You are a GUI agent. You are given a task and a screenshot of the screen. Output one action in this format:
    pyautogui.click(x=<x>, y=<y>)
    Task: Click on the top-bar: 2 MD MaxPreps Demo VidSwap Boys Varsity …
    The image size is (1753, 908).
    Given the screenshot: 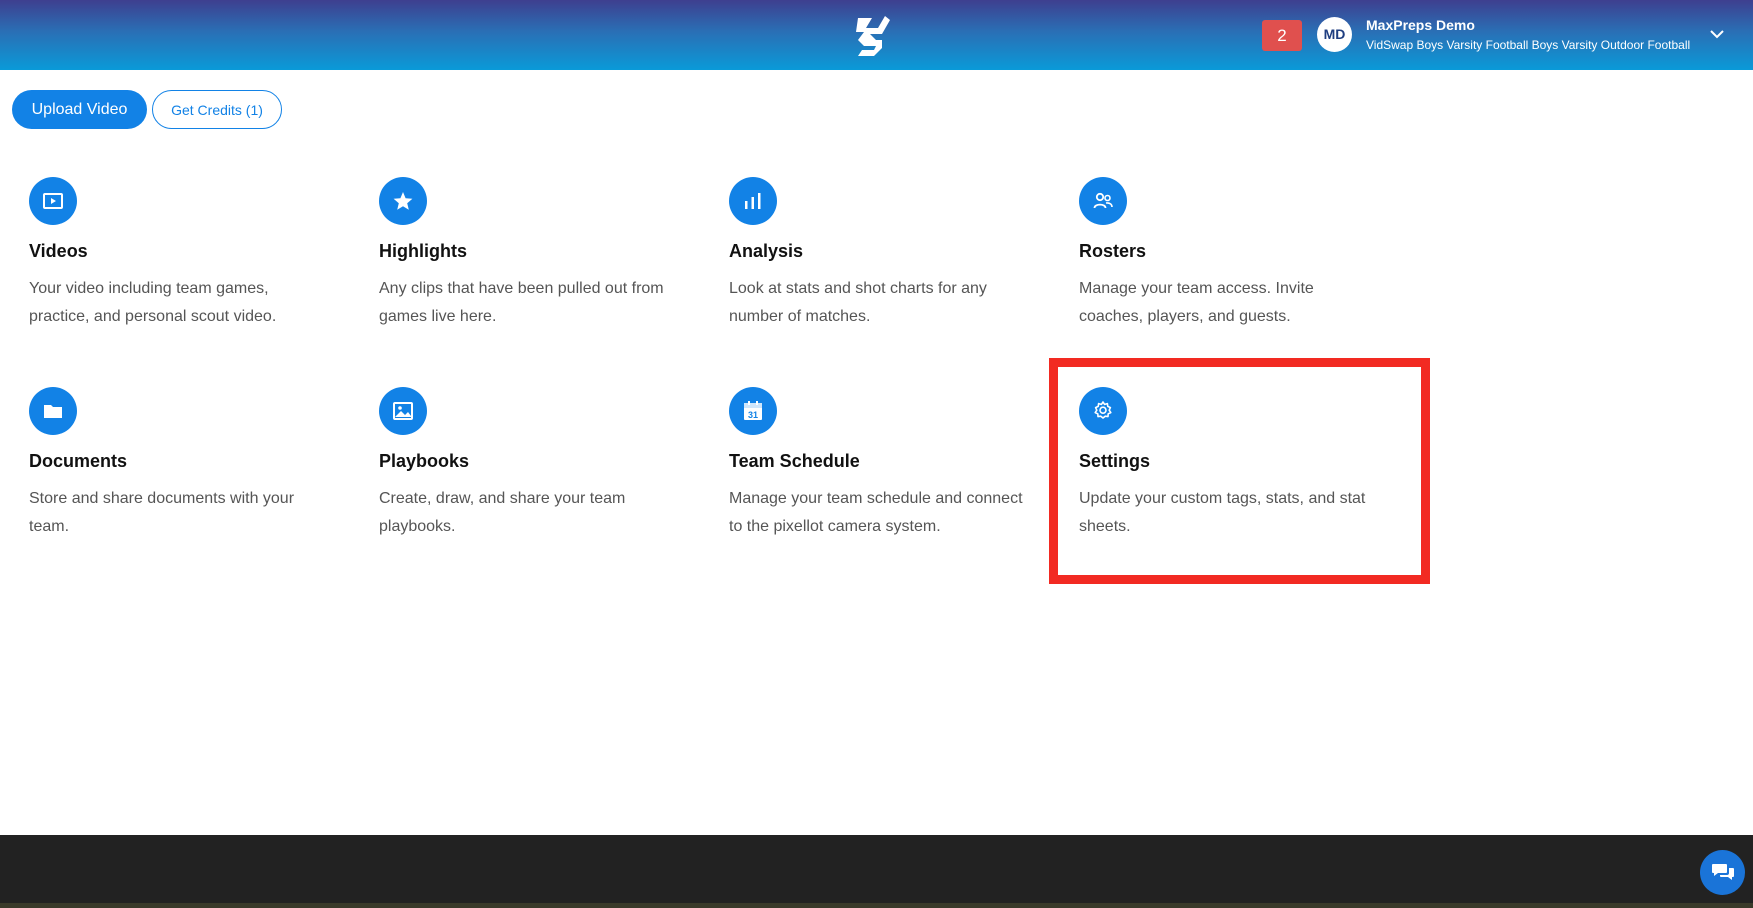 What is the action you would take?
    pyautogui.click(x=876, y=35)
    